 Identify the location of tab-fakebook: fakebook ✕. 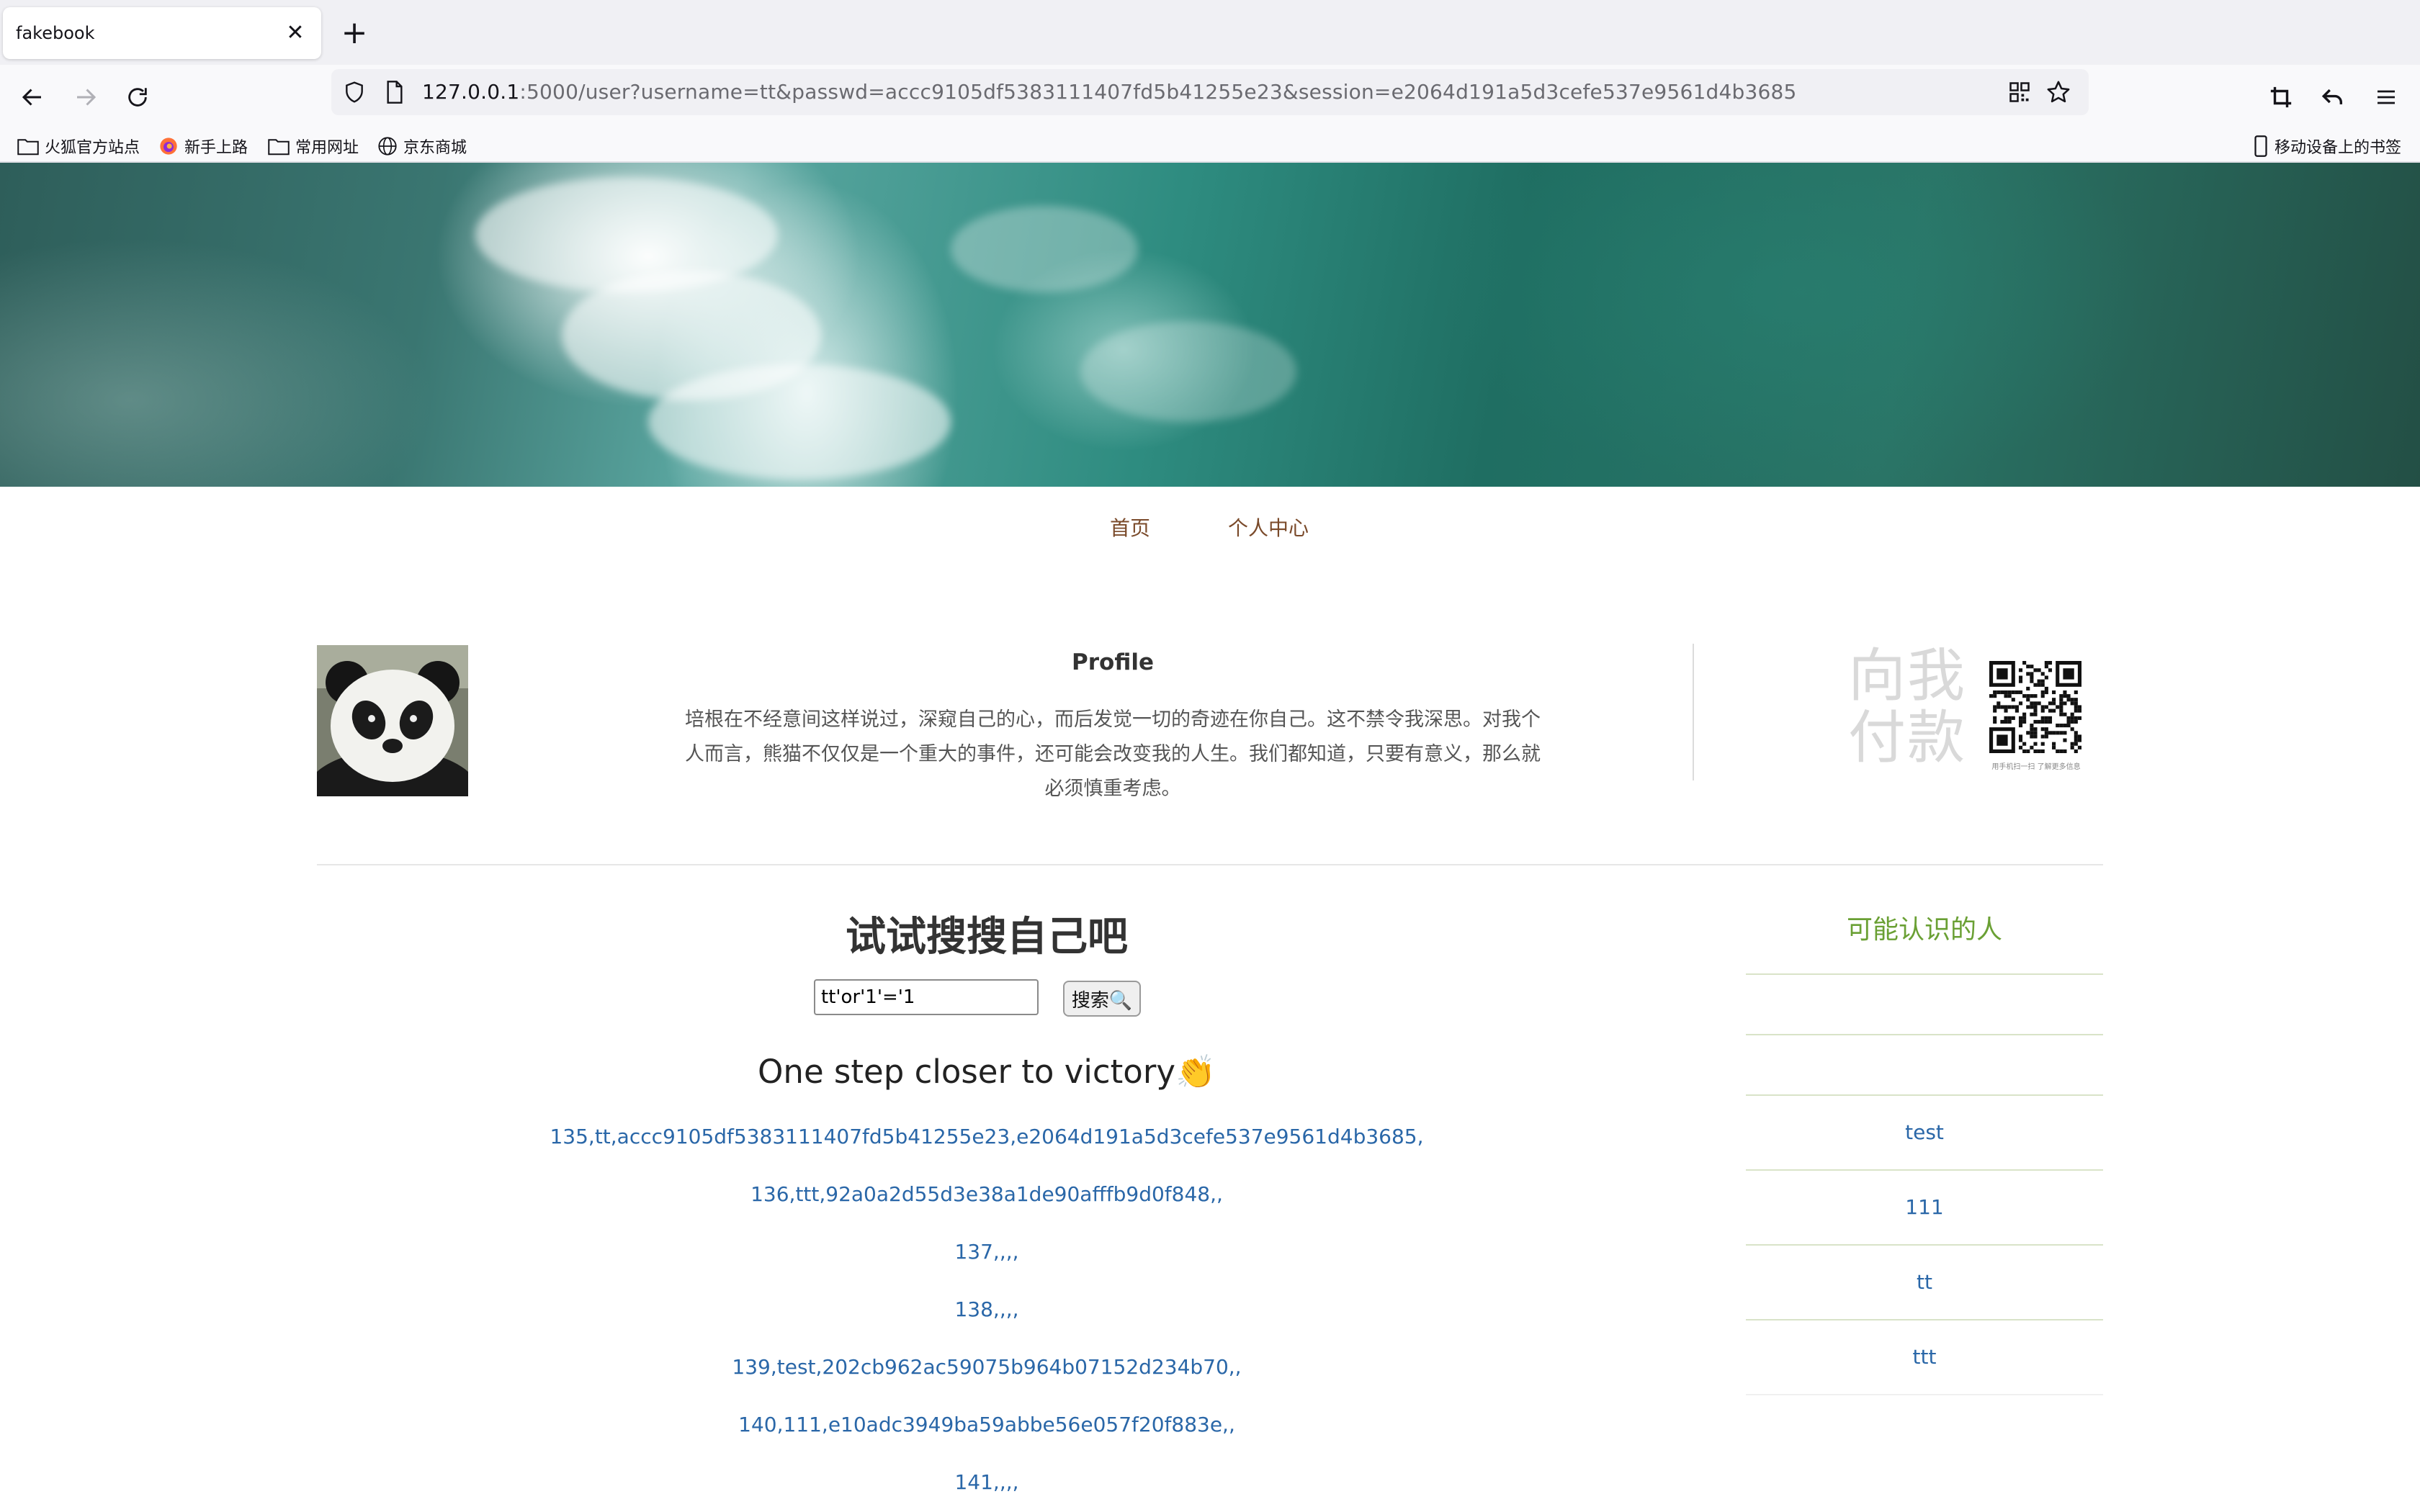
(162, 33).